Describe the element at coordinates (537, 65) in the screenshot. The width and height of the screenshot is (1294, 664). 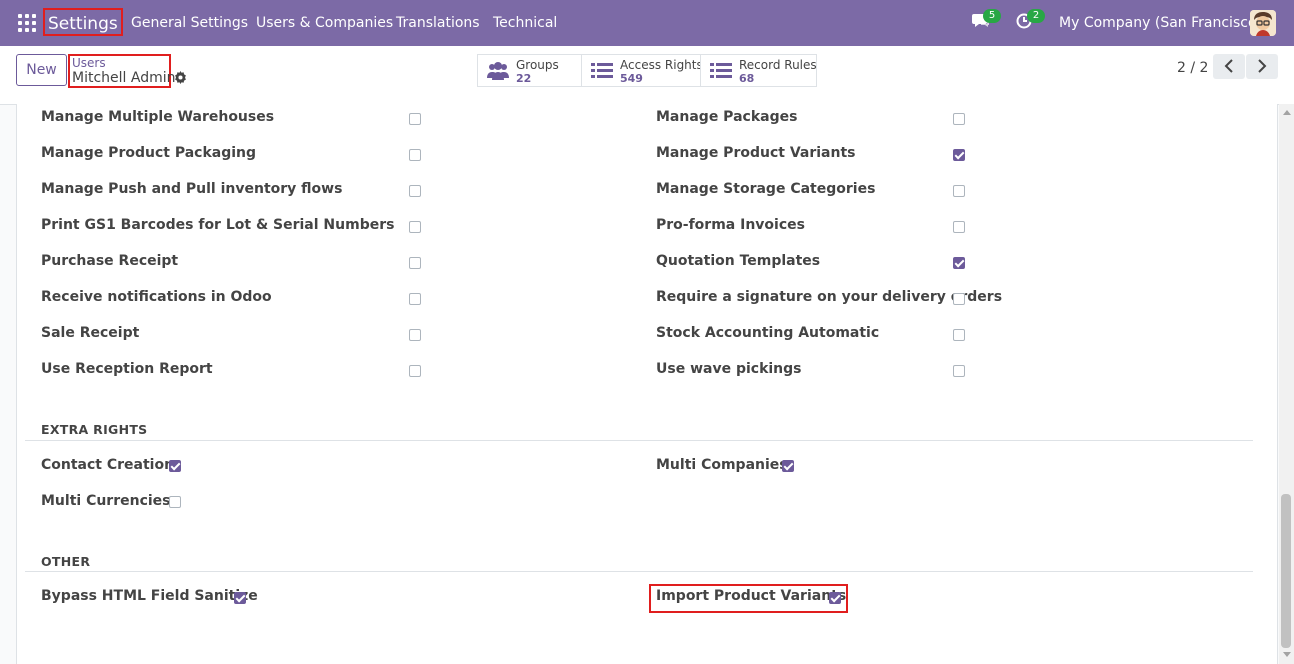
I see `groups-stat-label: Groups` at that location.